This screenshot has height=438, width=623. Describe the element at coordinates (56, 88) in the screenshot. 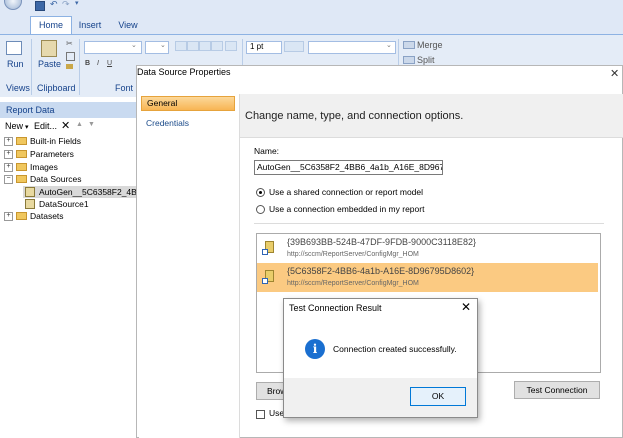

I see `group-label-clipboard: Clipboard` at that location.